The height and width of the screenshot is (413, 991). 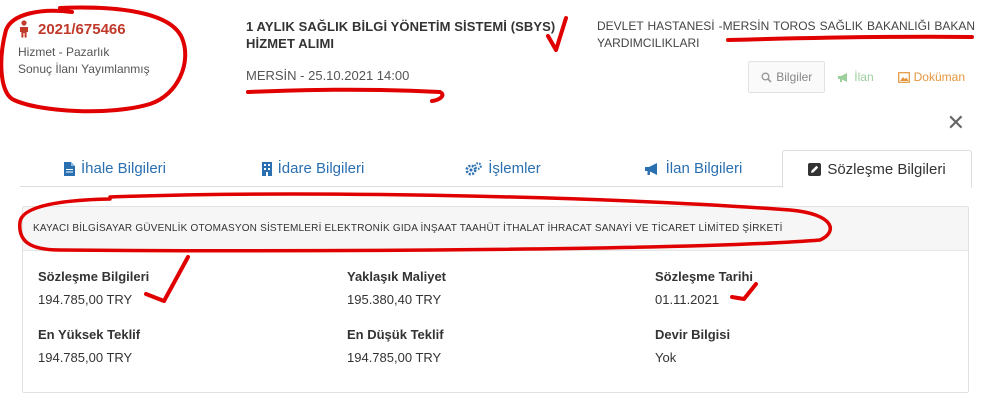 I want to click on field-label: Sözleşme Bilgileri, so click(x=94, y=276).